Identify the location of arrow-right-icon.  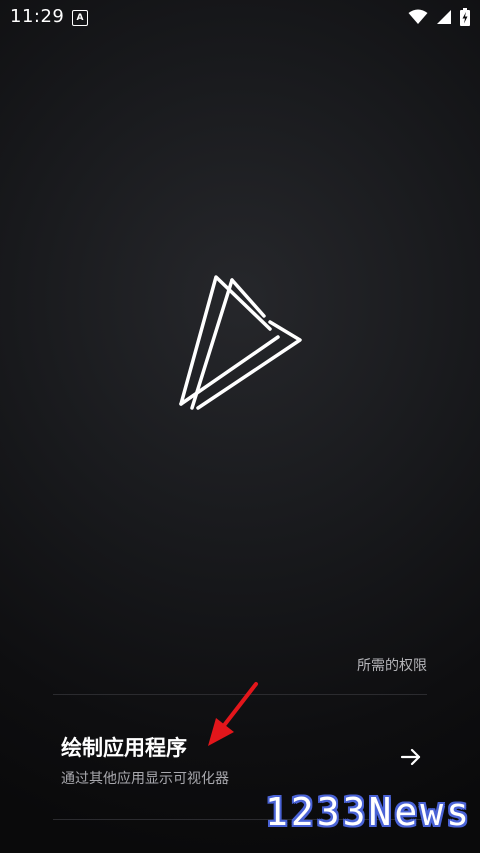
(411, 757).